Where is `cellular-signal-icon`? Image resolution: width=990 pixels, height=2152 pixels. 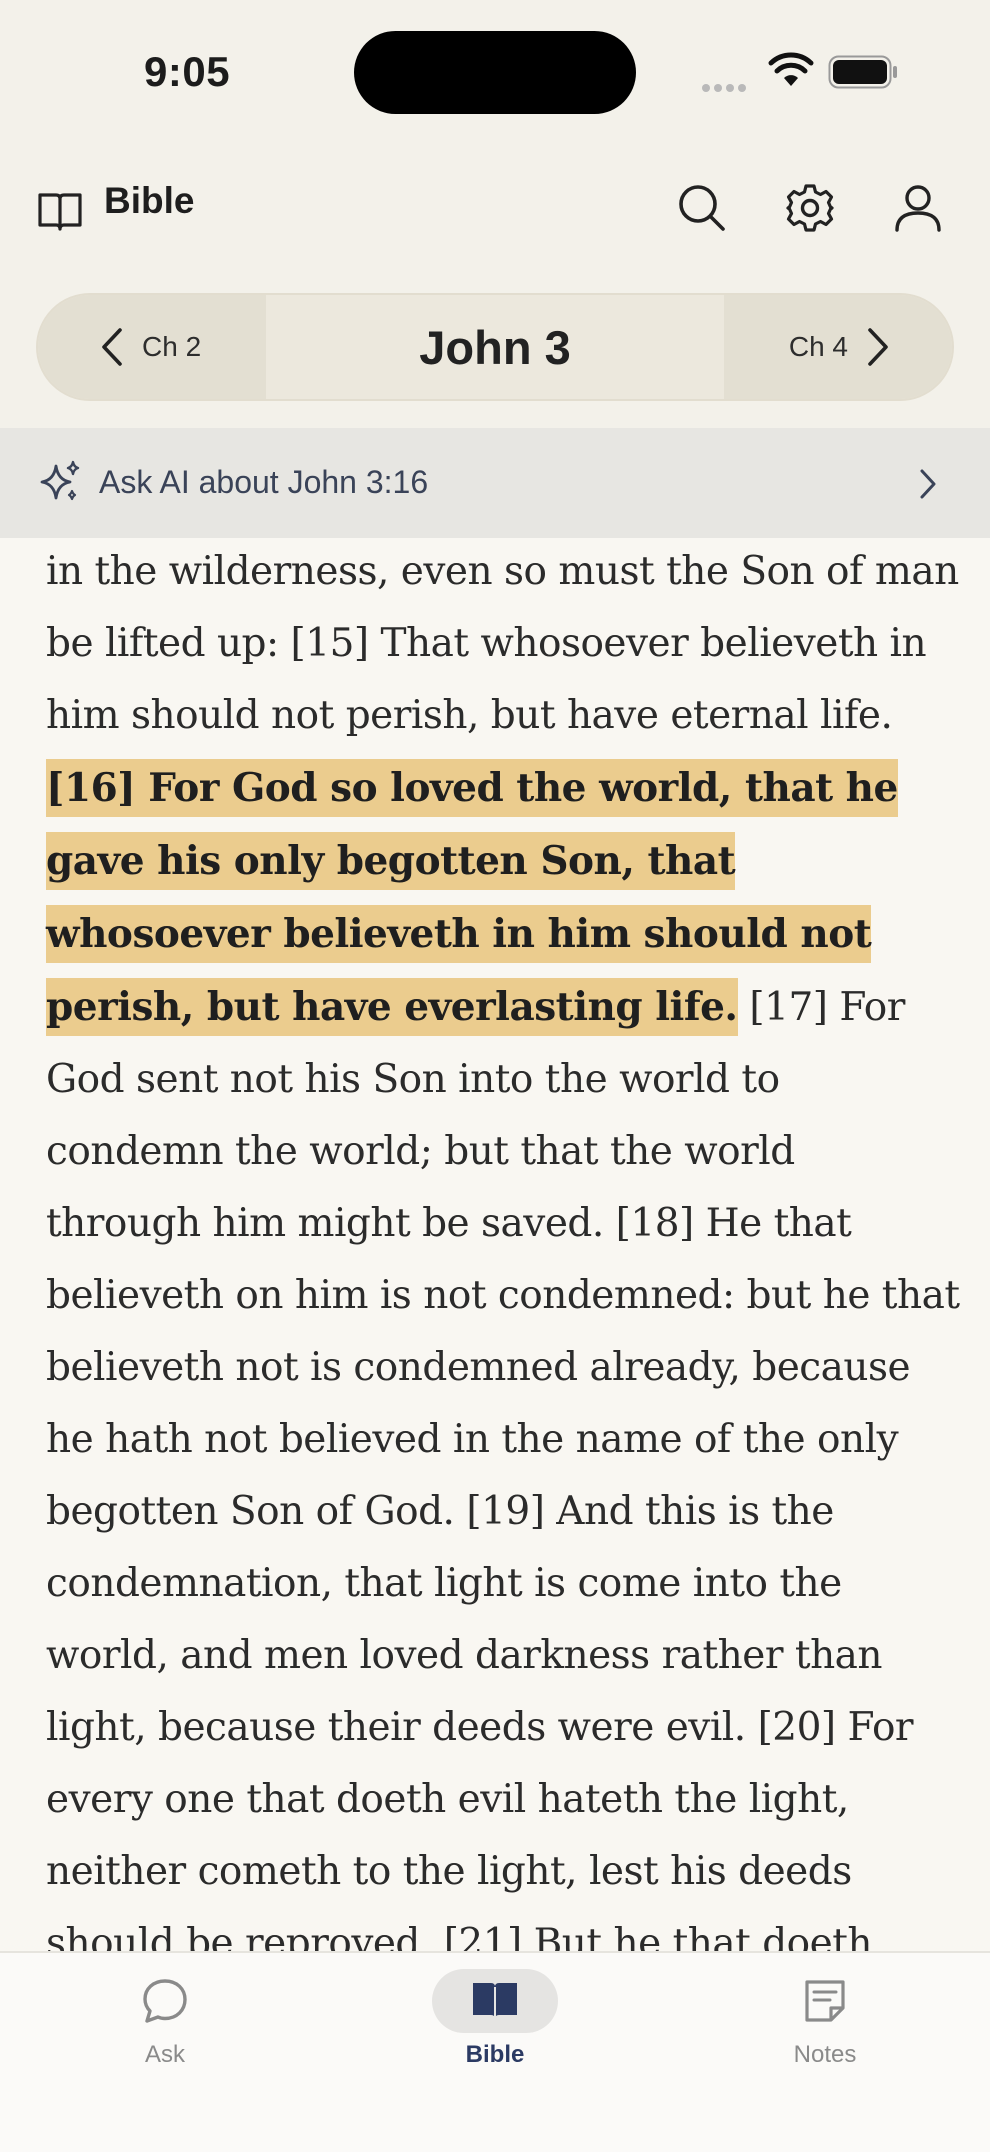
cellular-signal-icon is located at coordinates (726, 88).